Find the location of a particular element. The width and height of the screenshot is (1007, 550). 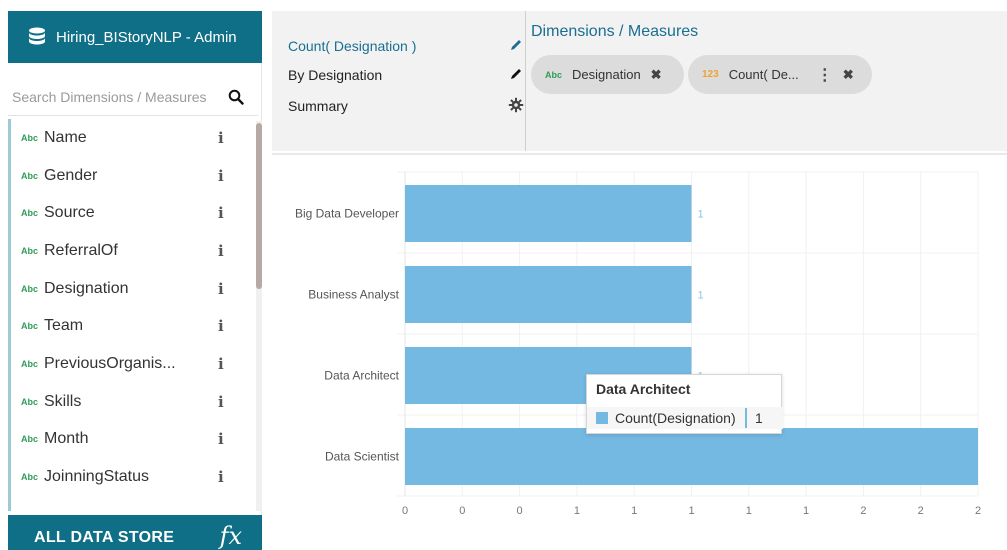

panel-divider is located at coordinates (639, 154).